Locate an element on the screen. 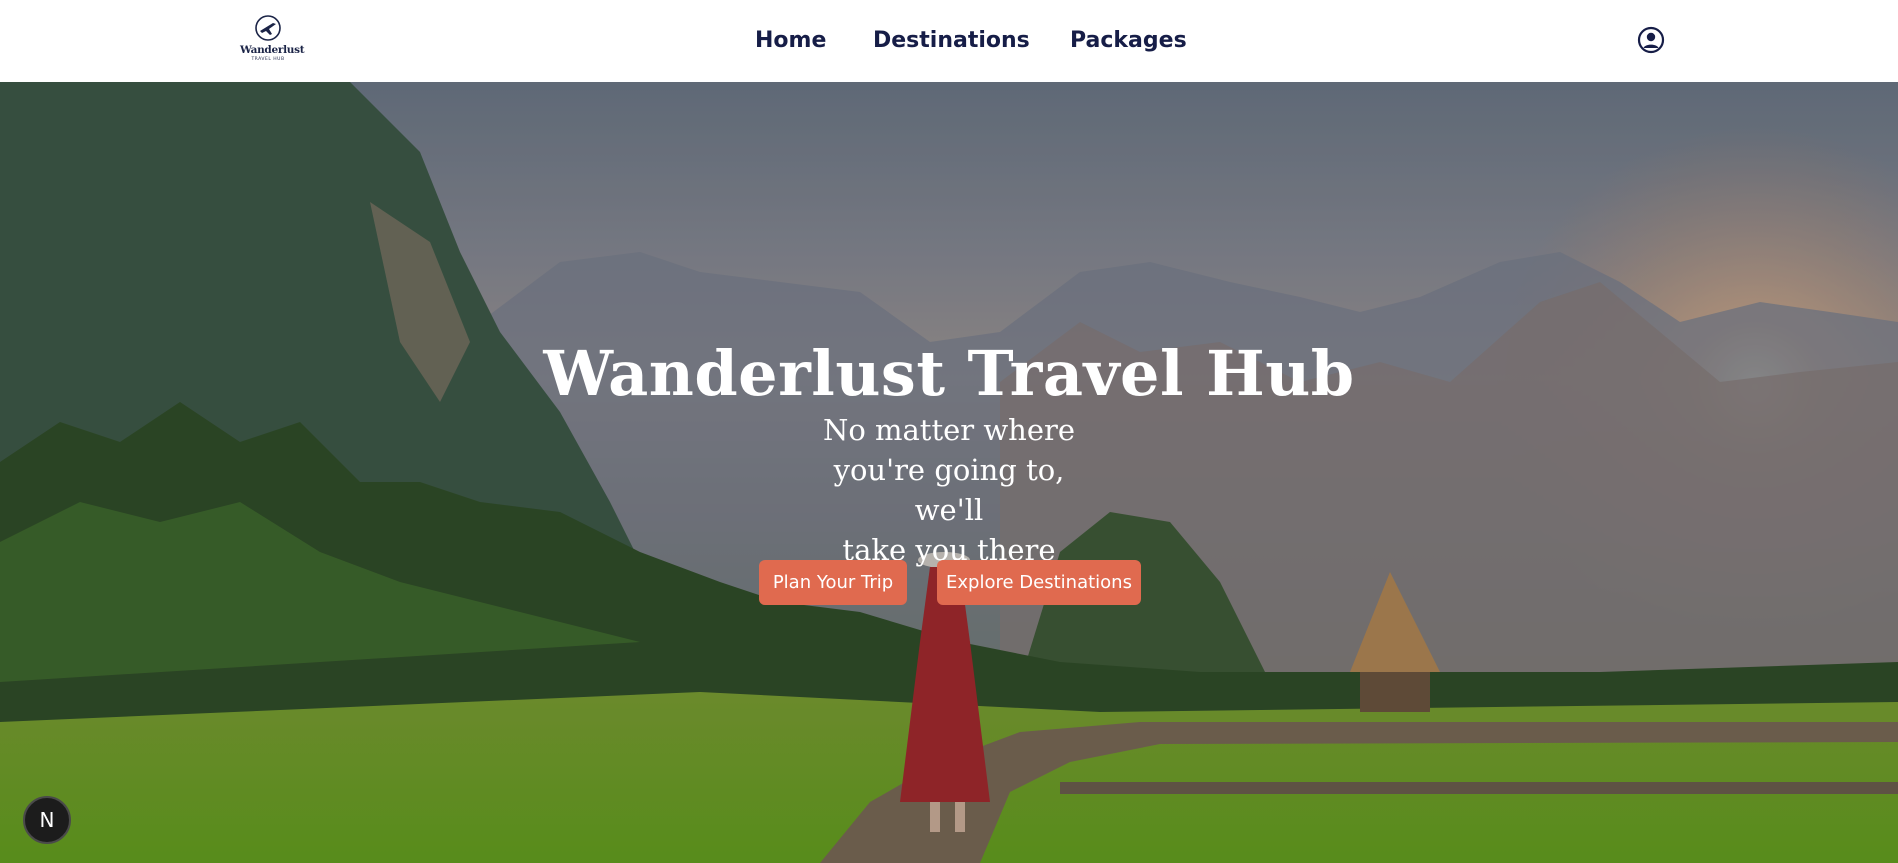 This screenshot has height=863, width=1898. user-circle-icon is located at coordinates (1651, 40).